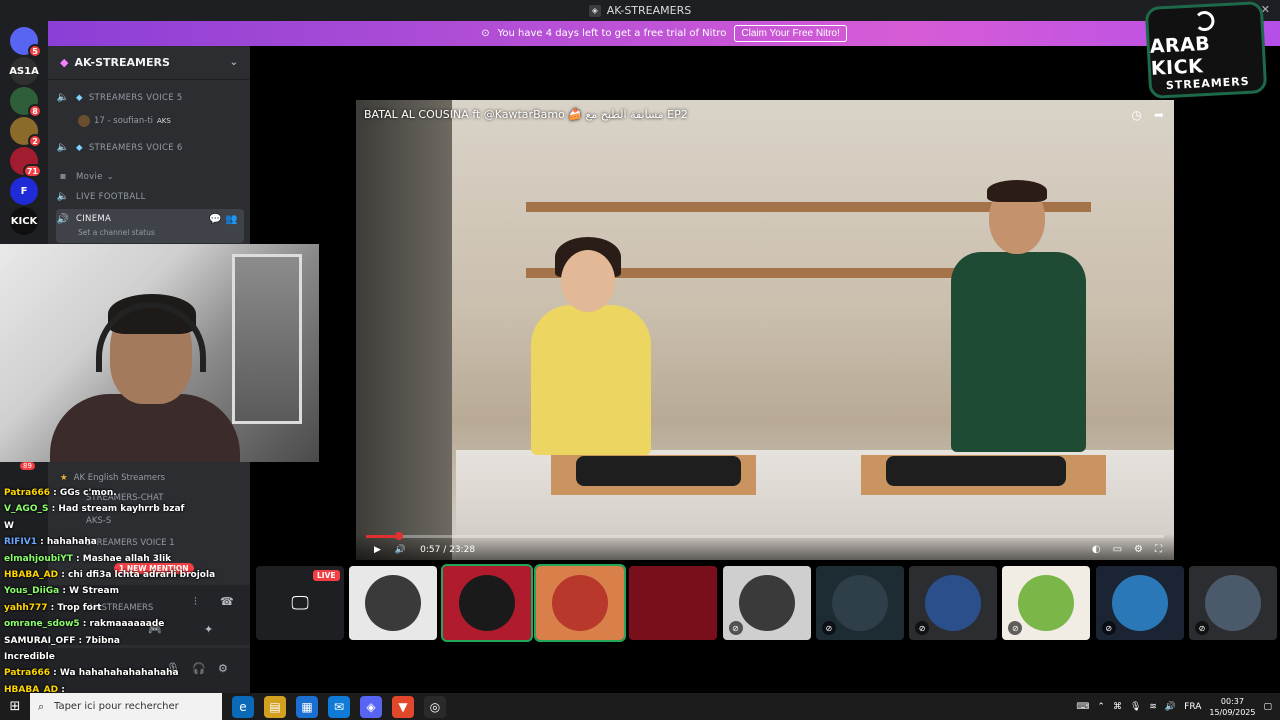  What do you see at coordinates (1192, 707) in the screenshot?
I see `language-indicator: FRA` at bounding box center [1192, 707].